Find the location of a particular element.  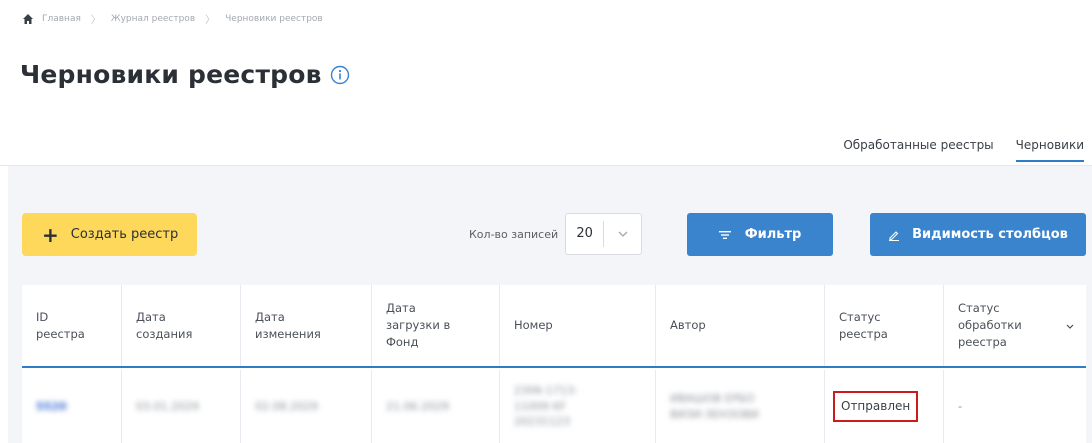

create-registry-button: + Создать реестр is located at coordinates (109, 234).